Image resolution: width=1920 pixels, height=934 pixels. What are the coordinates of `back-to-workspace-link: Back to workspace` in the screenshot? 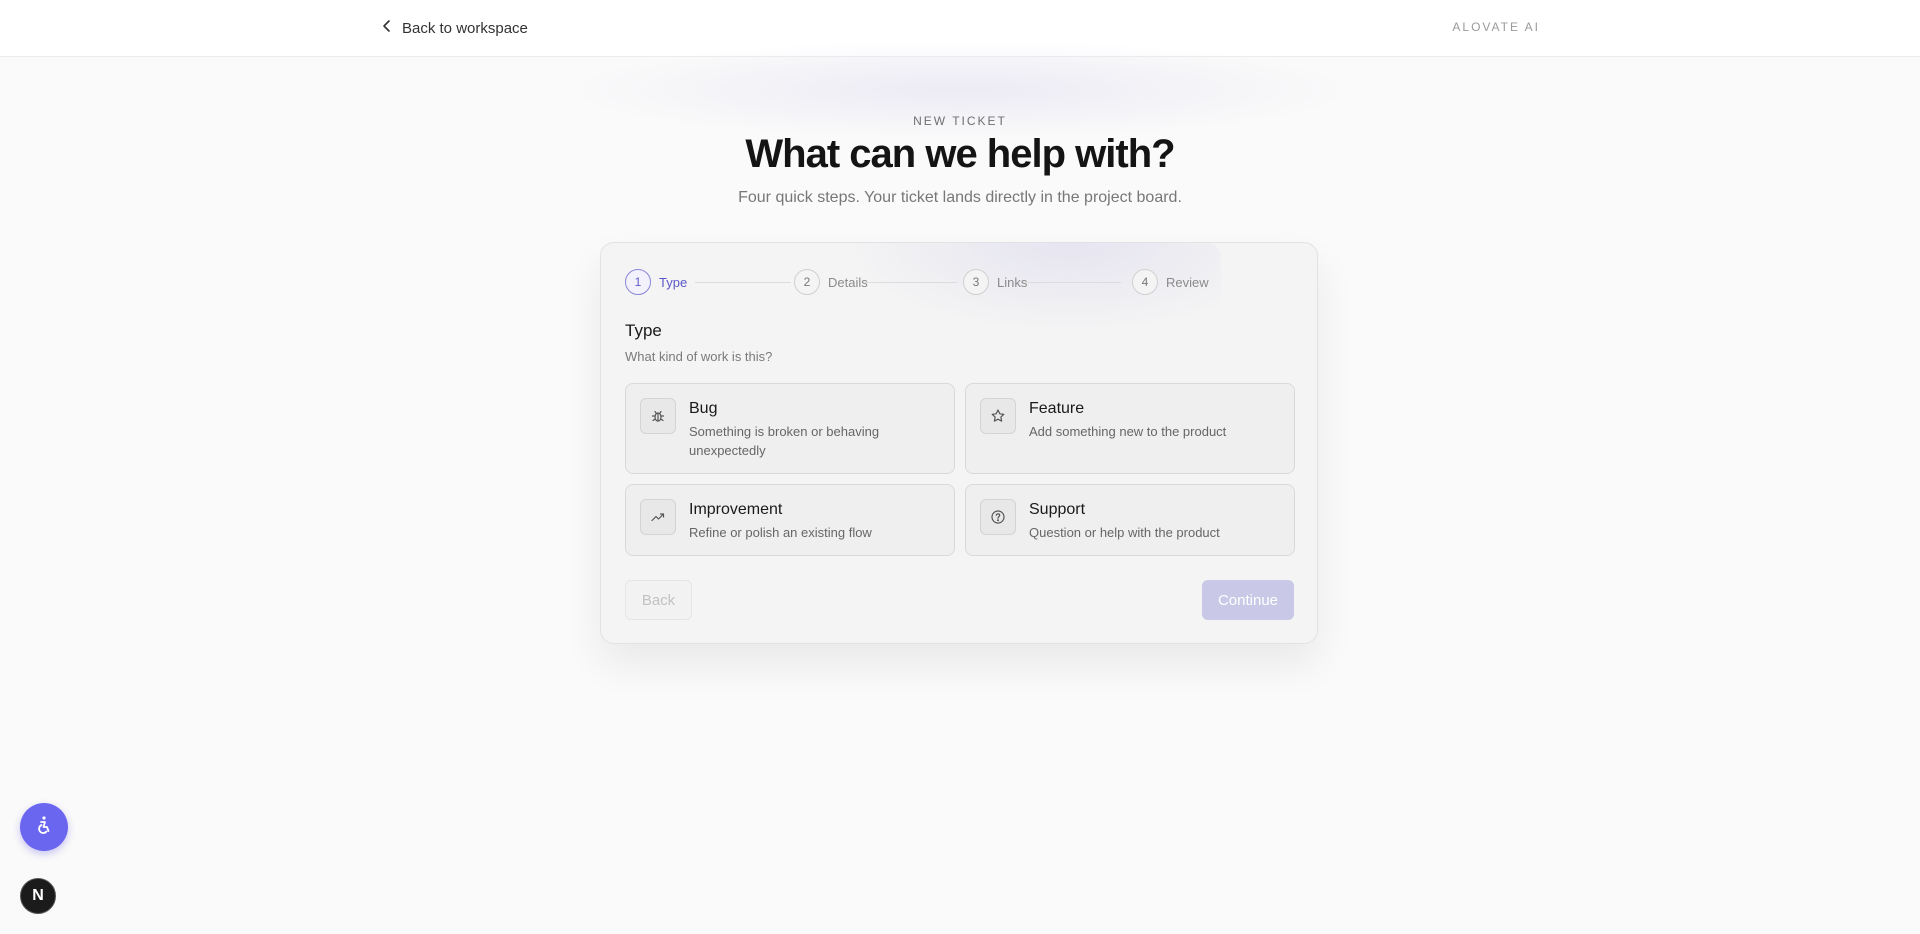 It's located at (454, 28).